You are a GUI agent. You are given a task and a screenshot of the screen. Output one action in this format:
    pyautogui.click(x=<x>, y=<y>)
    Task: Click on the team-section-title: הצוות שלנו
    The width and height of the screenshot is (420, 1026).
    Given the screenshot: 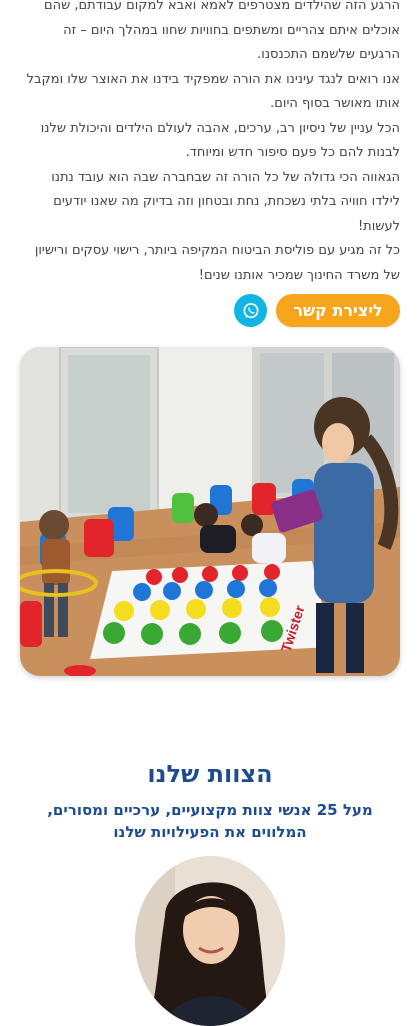 What is the action you would take?
    pyautogui.click(x=210, y=774)
    